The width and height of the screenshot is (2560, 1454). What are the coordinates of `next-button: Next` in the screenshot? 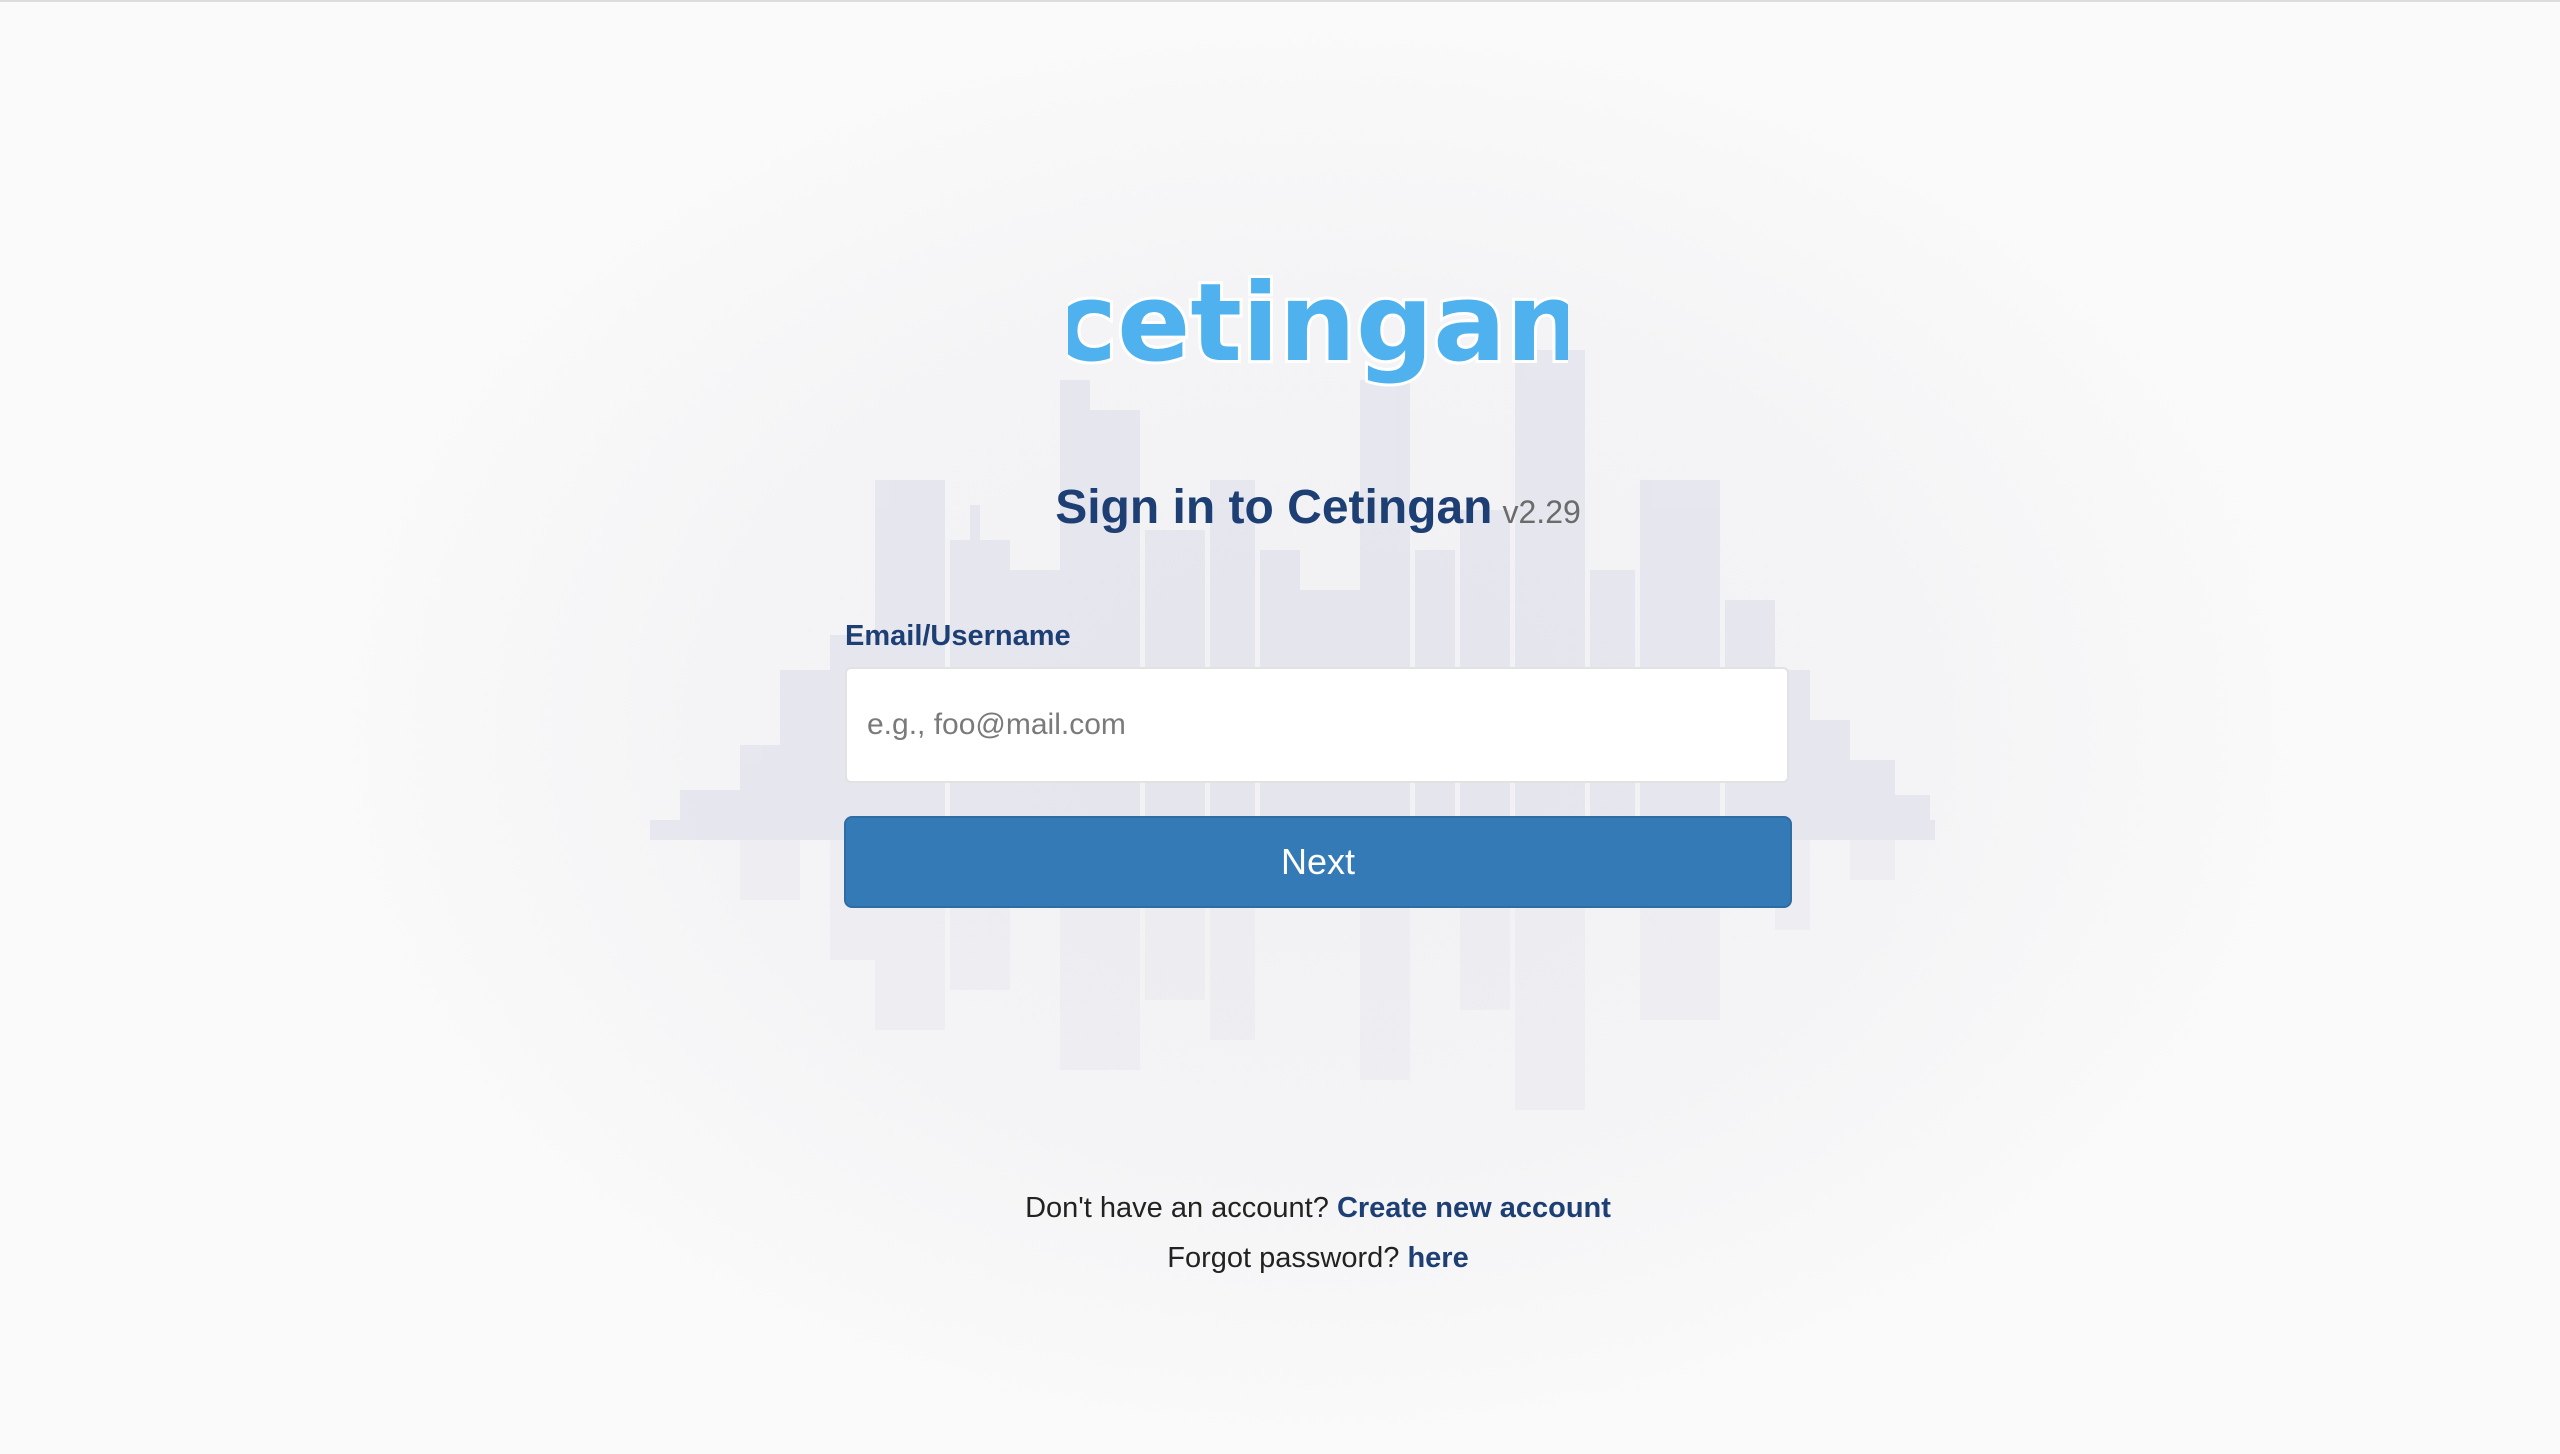 It's located at (1318, 862).